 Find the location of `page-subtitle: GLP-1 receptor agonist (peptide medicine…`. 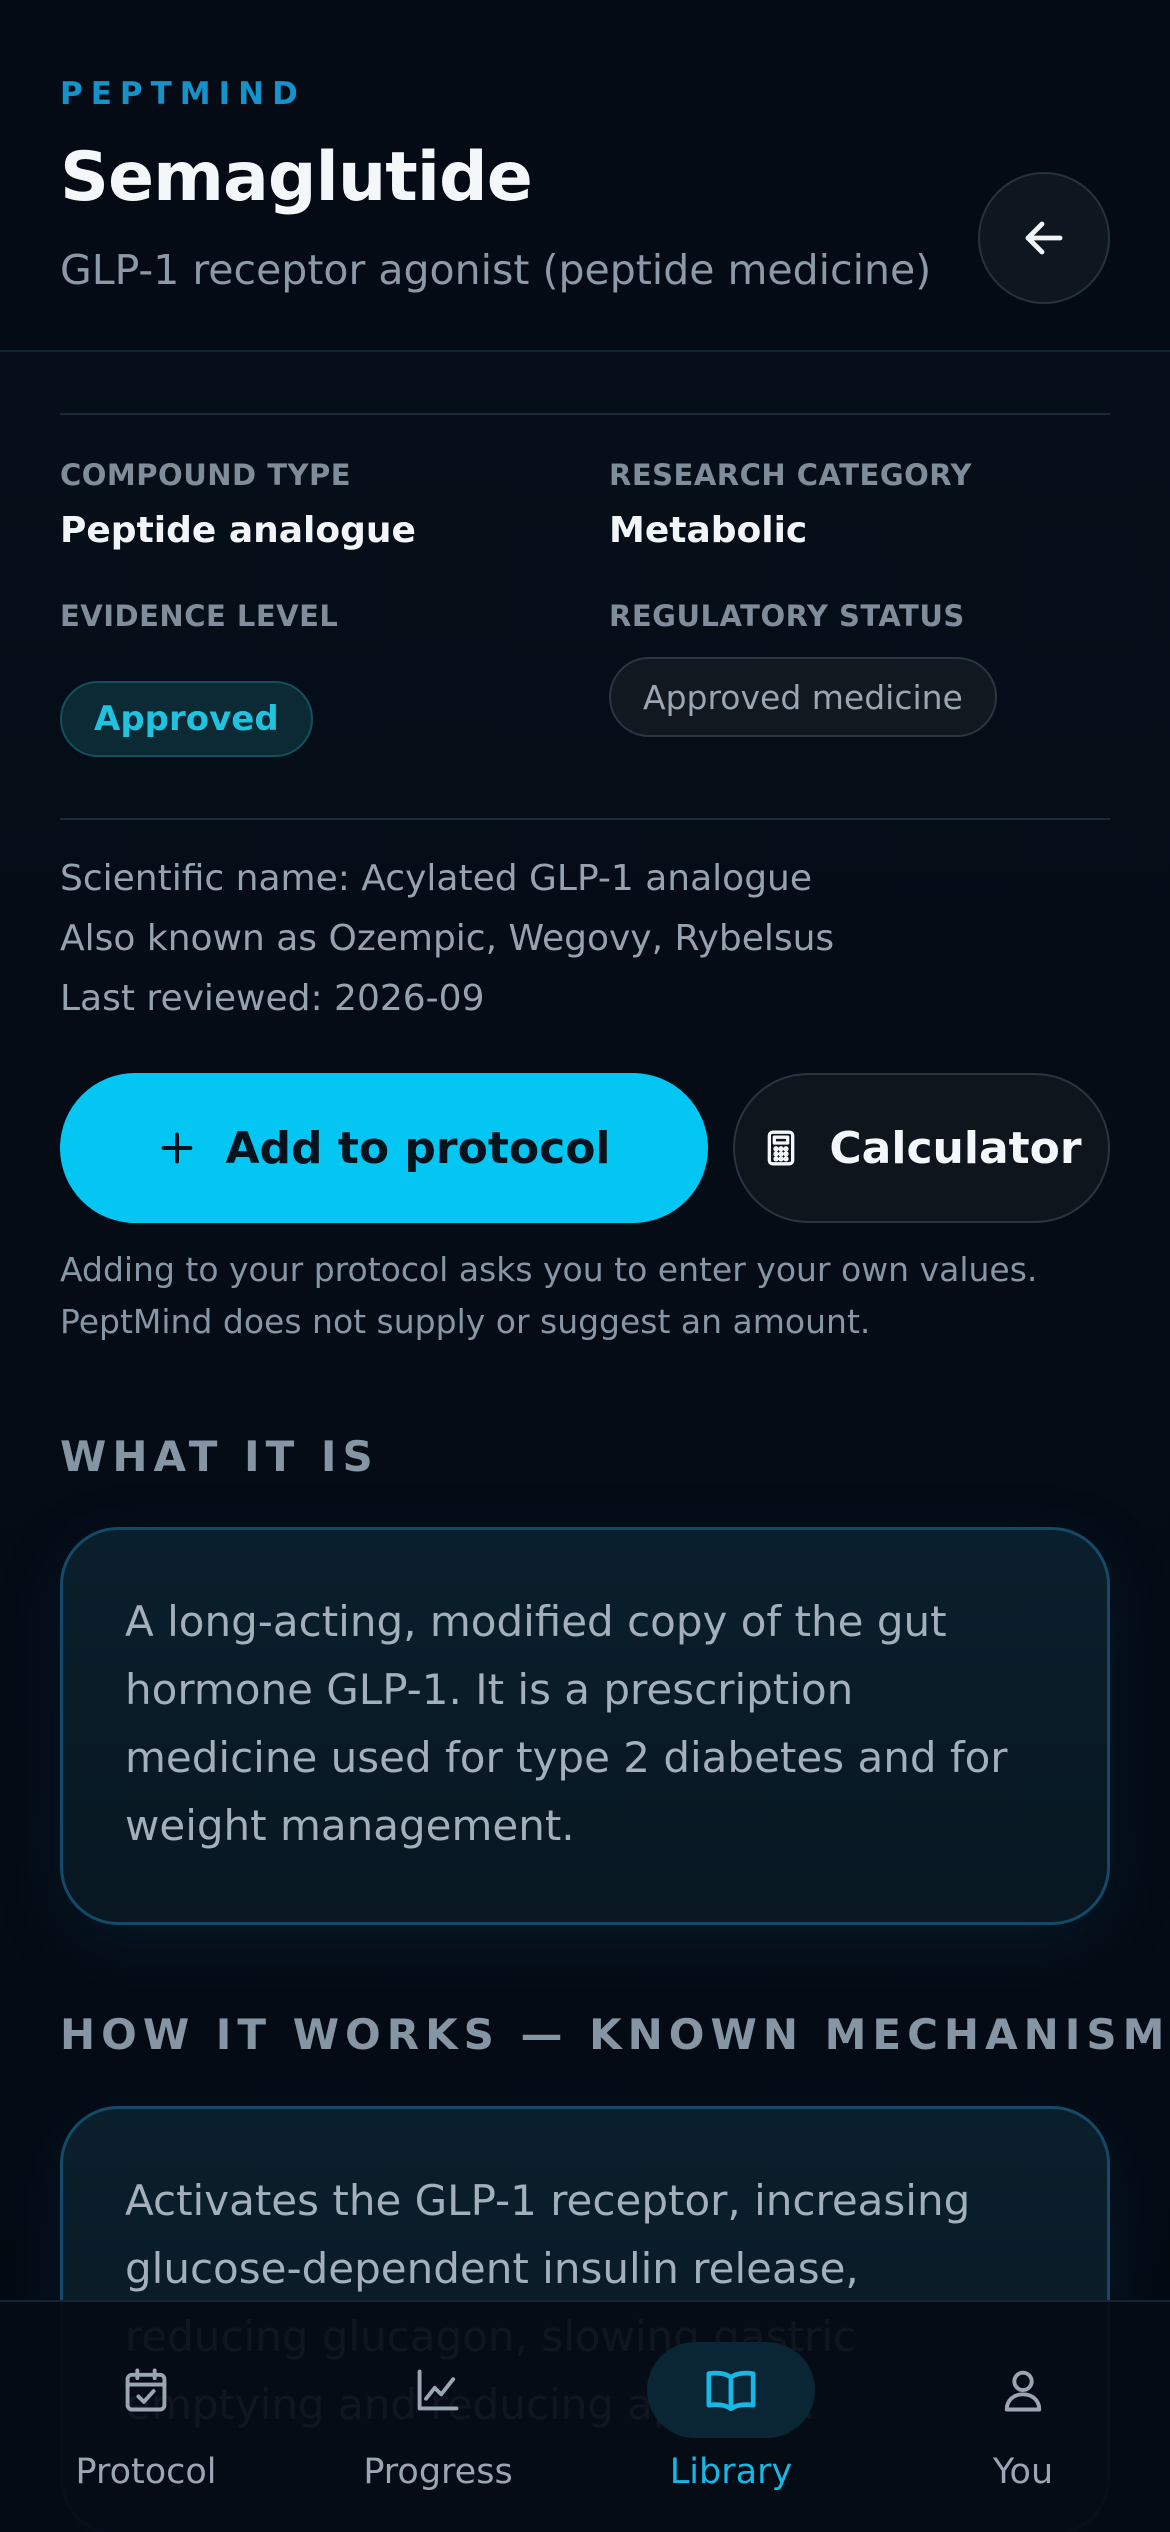

page-subtitle: GLP-1 receptor agonist (peptide medicine… is located at coordinates (496, 270).